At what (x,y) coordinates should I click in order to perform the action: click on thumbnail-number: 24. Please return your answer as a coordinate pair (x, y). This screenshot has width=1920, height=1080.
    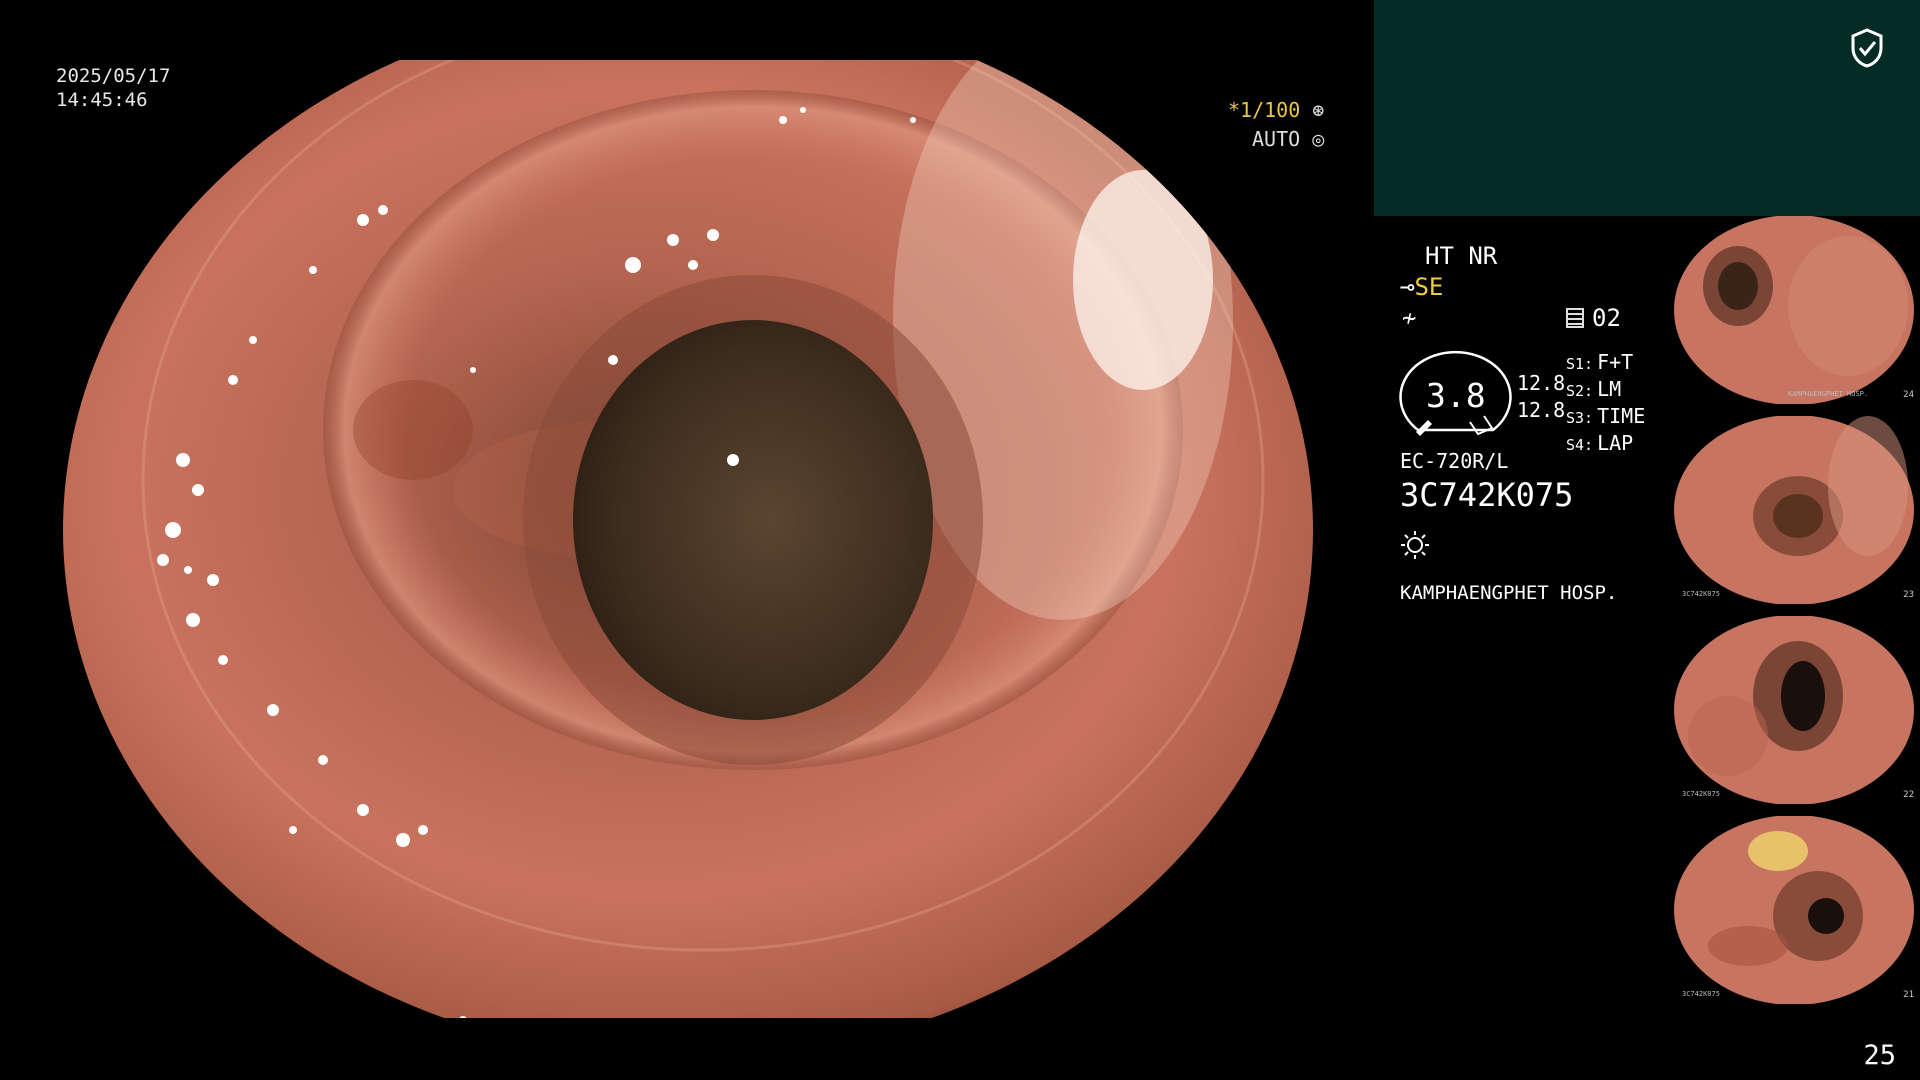
    Looking at the image, I should click on (1908, 395).